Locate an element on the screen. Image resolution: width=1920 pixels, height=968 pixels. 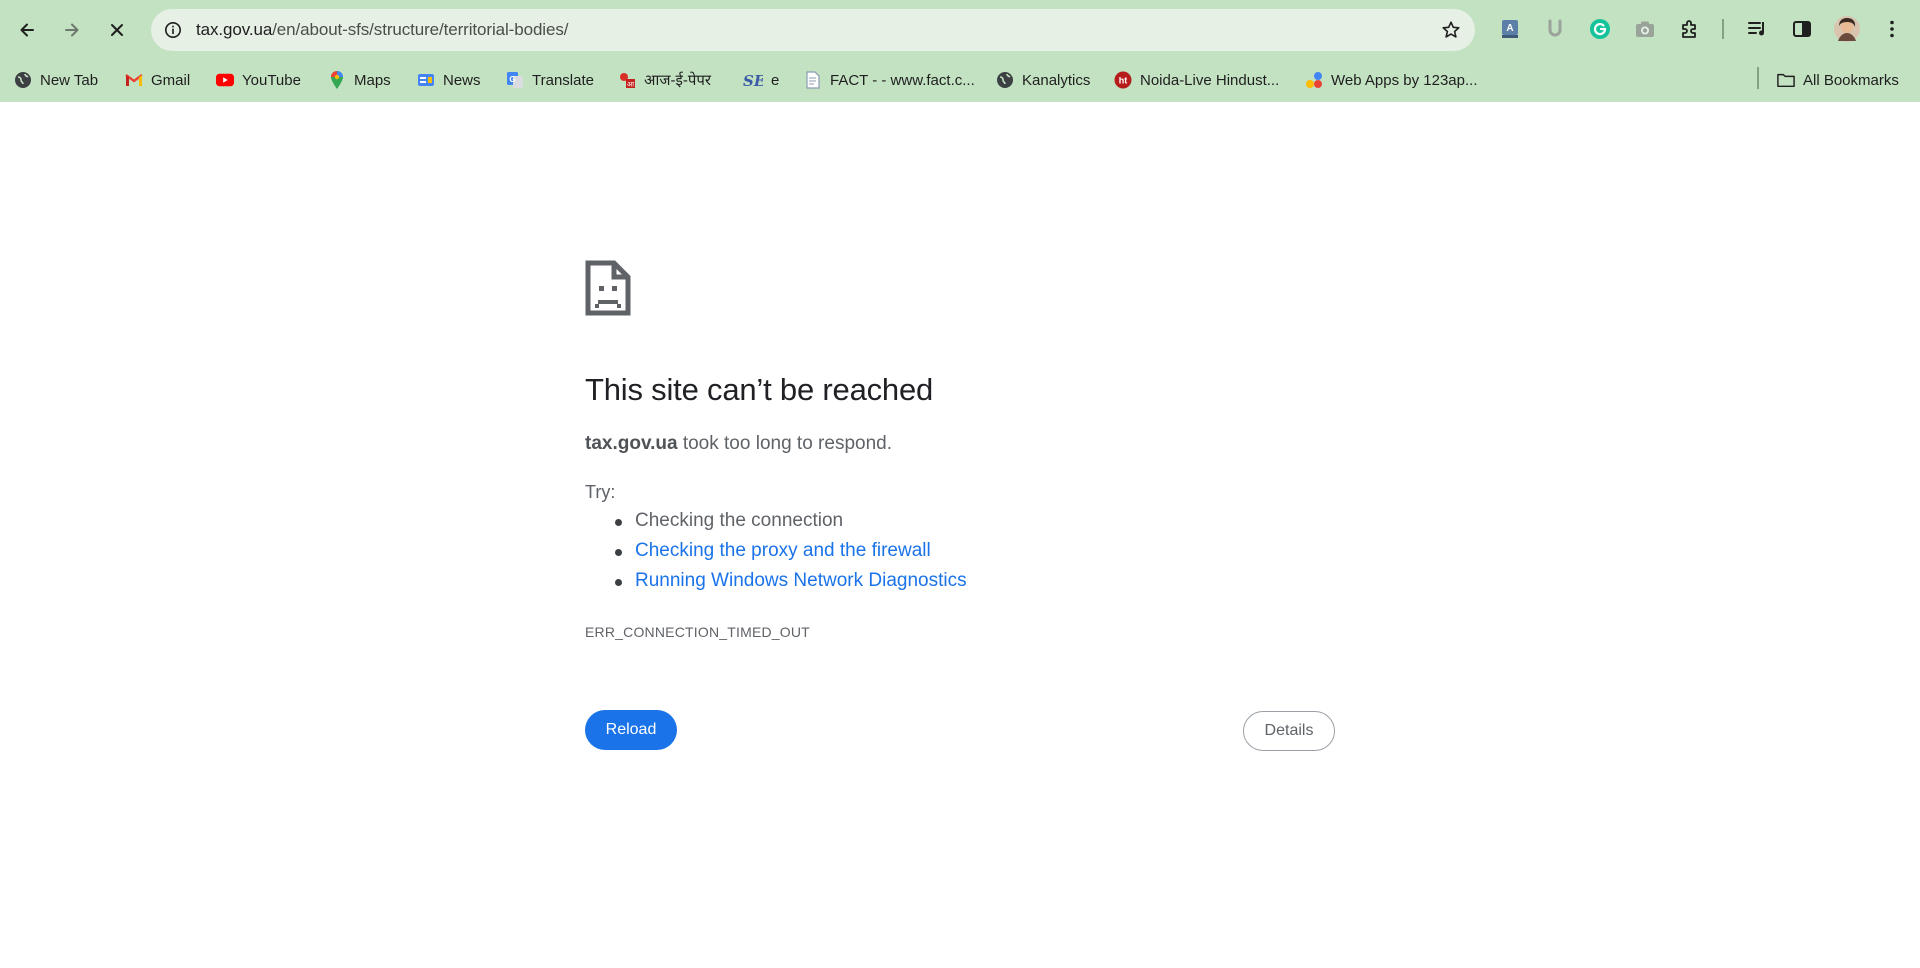
error-title: This site can’t be reached is located at coordinates (759, 389).